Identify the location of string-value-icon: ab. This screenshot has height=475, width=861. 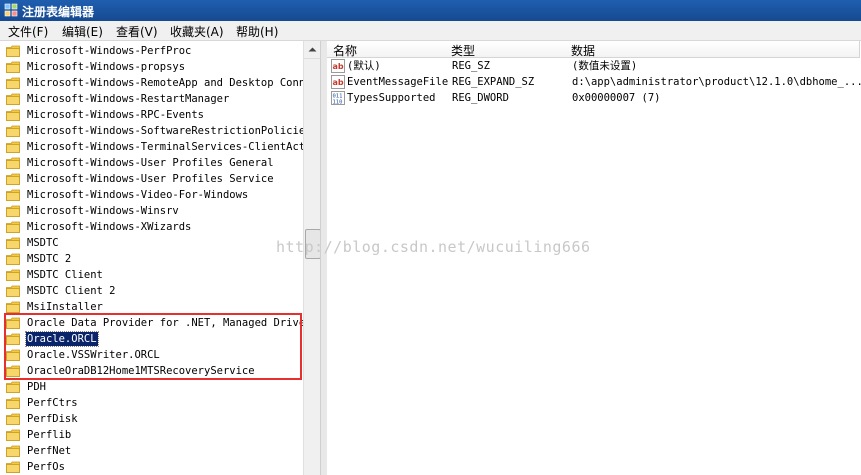
(338, 66).